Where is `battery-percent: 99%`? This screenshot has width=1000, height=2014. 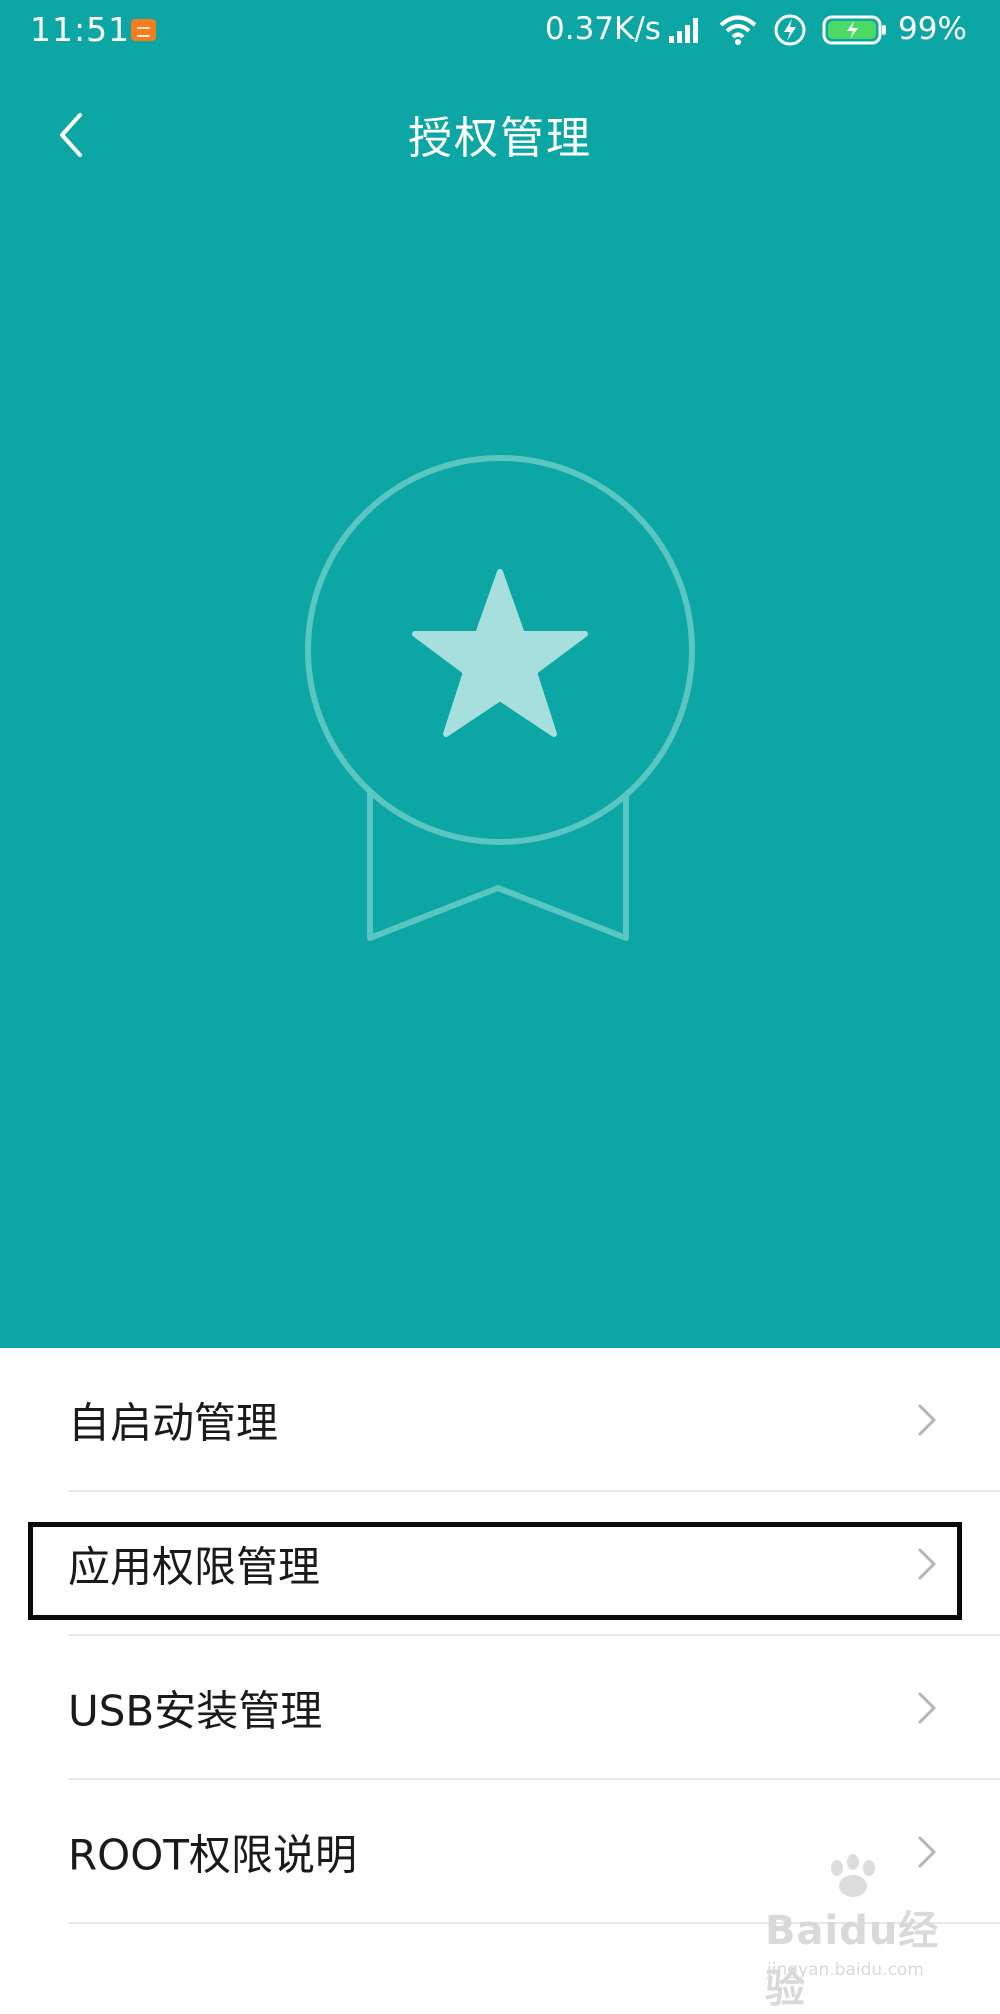
battery-percent: 99% is located at coordinates (932, 29).